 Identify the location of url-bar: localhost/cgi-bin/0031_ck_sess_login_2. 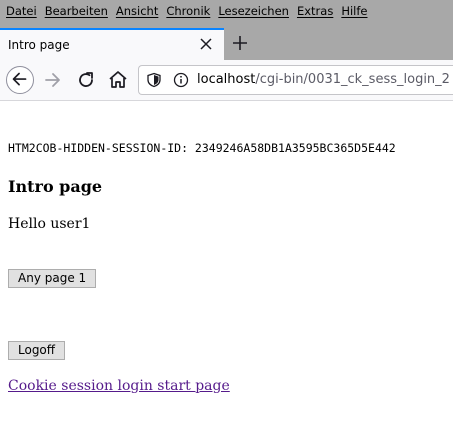
(295, 80).